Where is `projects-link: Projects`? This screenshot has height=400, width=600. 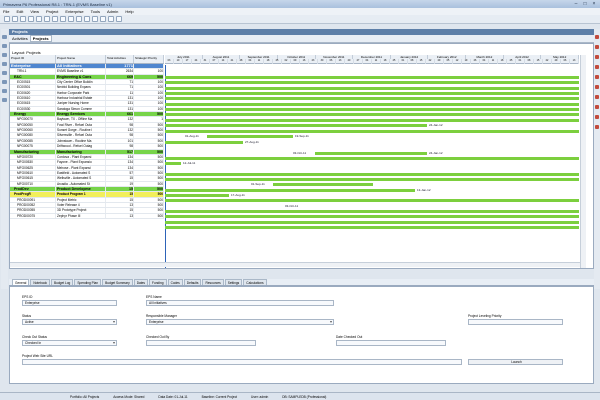 projects-link: Projects is located at coordinates (40, 38).